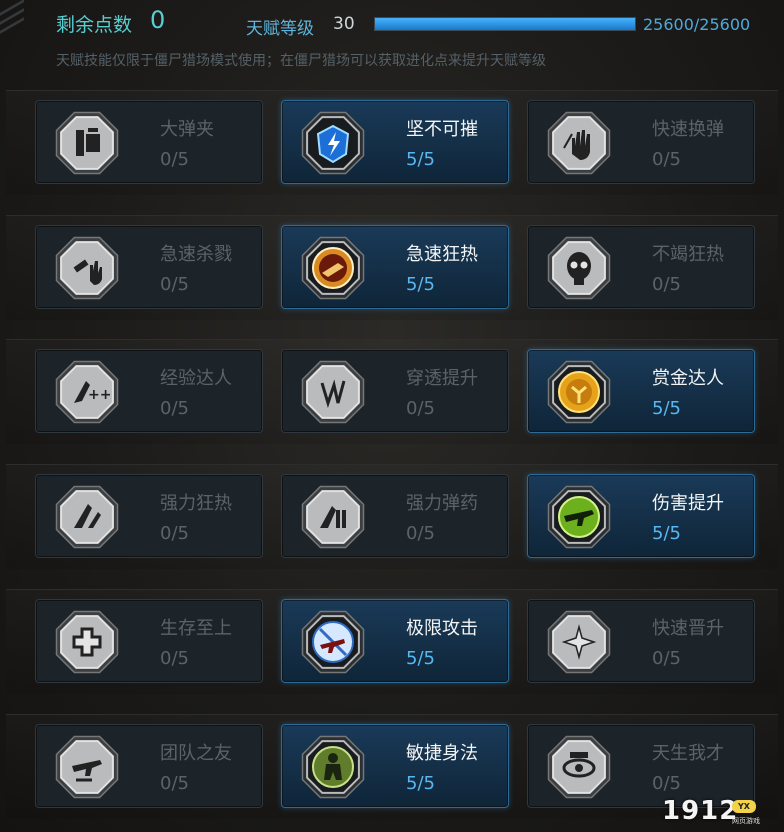 This screenshot has height=832, width=784. What do you see at coordinates (579, 268) in the screenshot?
I see `skull-icon` at bounding box center [579, 268].